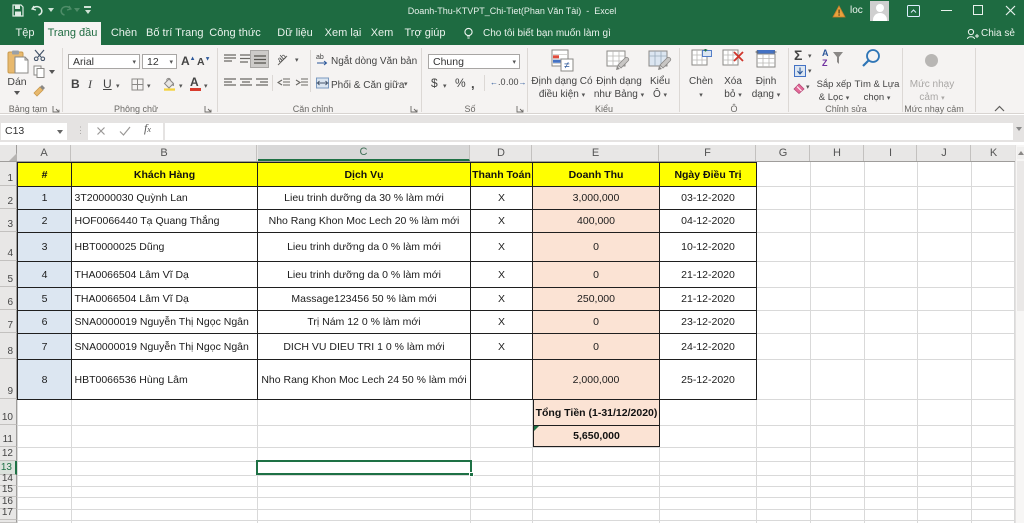 Image resolution: width=1024 pixels, height=523 pixels. Describe the element at coordinates (825, 53) in the screenshot. I see `svg-text: A` at that location.